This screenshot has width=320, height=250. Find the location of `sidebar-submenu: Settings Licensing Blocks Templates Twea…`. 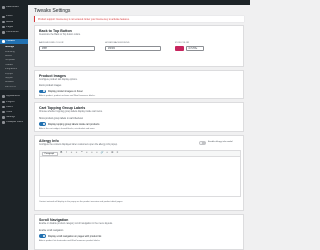

sidebar-submenu: Settings Licensing Blocks Templates Twea… is located at coordinates (14, 67).